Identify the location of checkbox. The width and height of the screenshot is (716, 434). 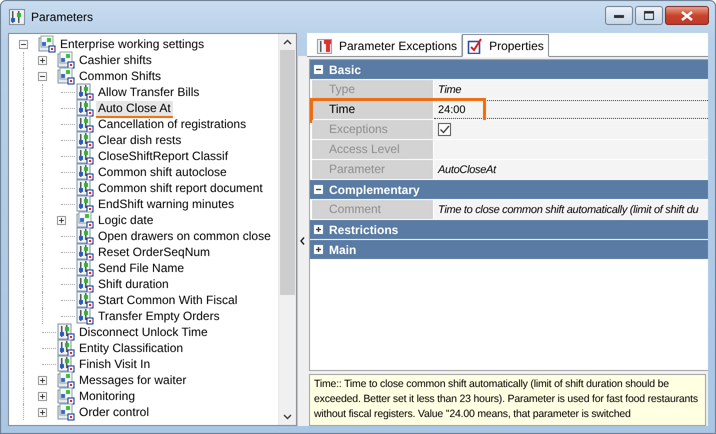
(444, 129).